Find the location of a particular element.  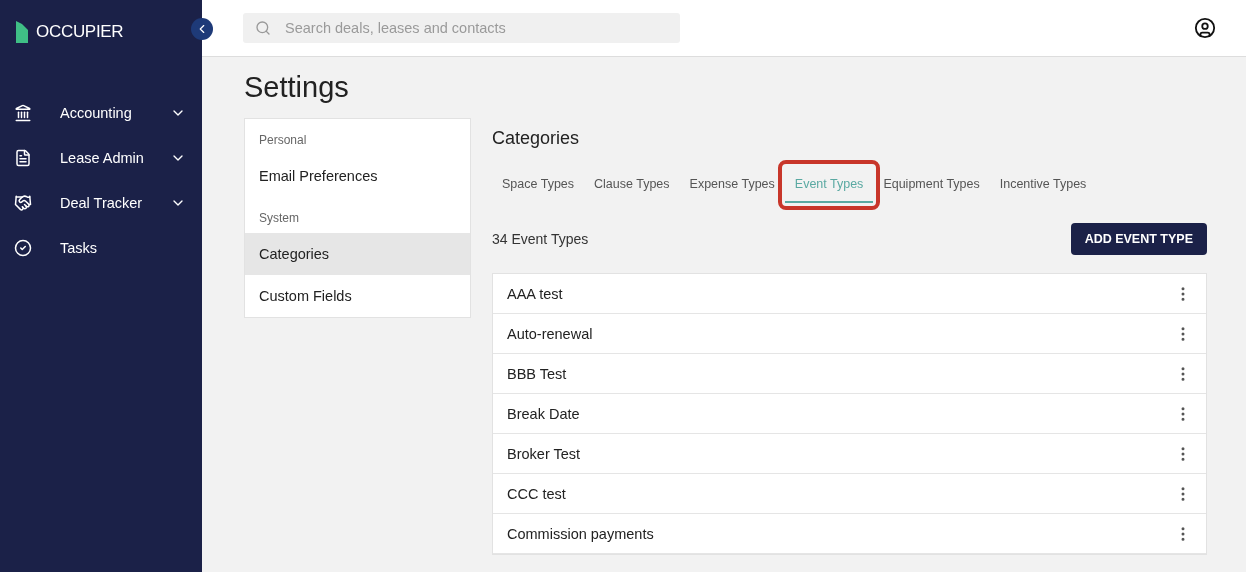

search-icon is located at coordinates (263, 28).